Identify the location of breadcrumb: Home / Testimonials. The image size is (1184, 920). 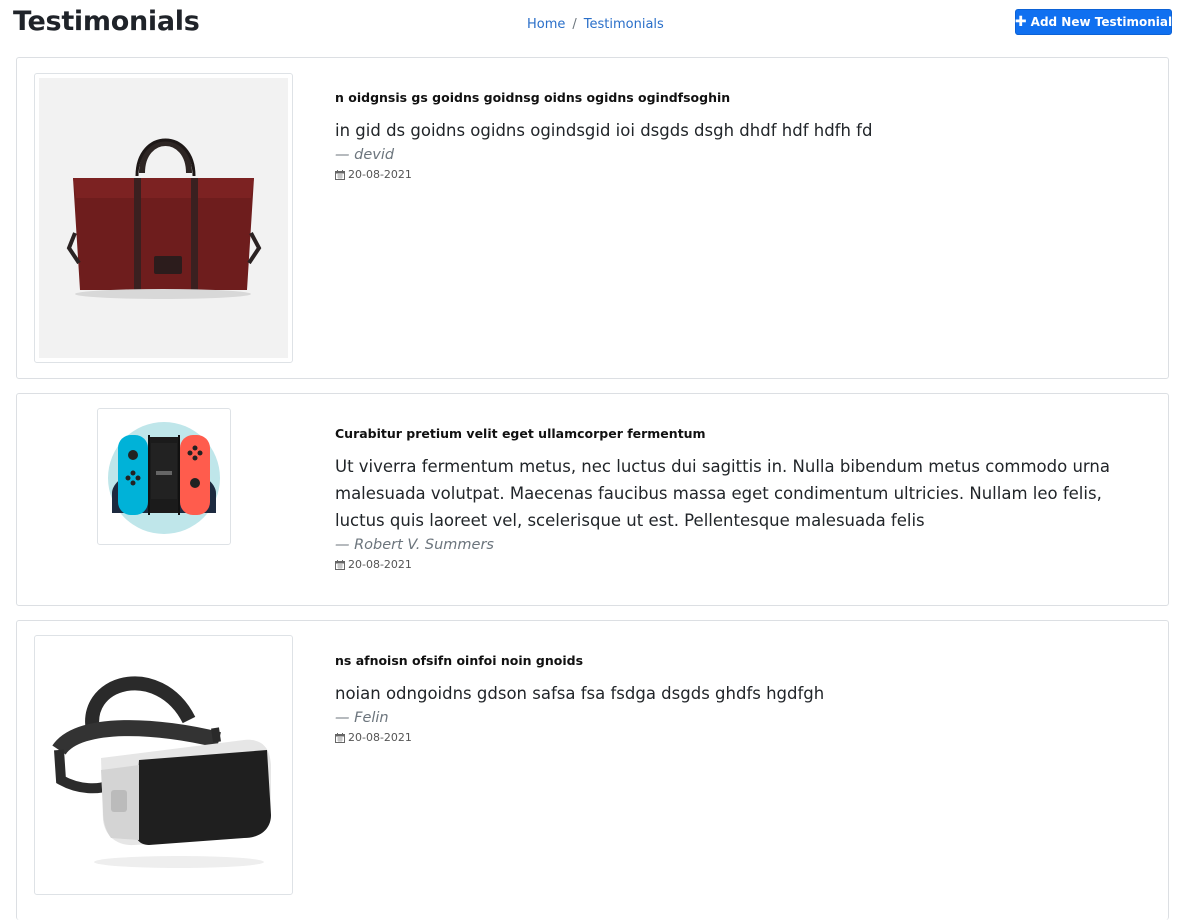
(595, 24).